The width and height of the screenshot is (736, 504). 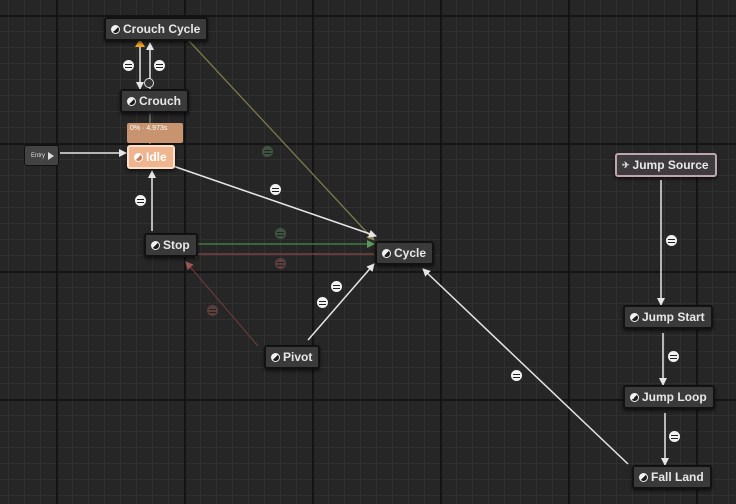 What do you see at coordinates (626, 164) in the screenshot?
I see `alias-icon: ✈` at bounding box center [626, 164].